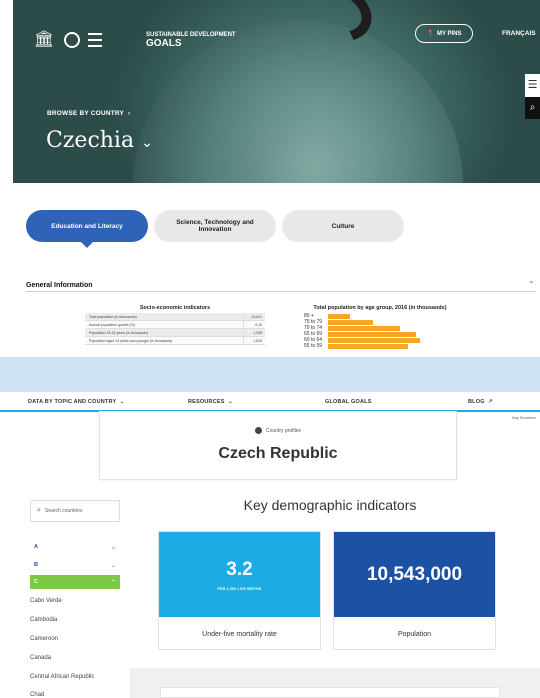 Image resolution: width=540 pixels, height=698 pixels. Describe the element at coordinates (476, 402) in the screenshot. I see `nav-label: BLOG` at that location.